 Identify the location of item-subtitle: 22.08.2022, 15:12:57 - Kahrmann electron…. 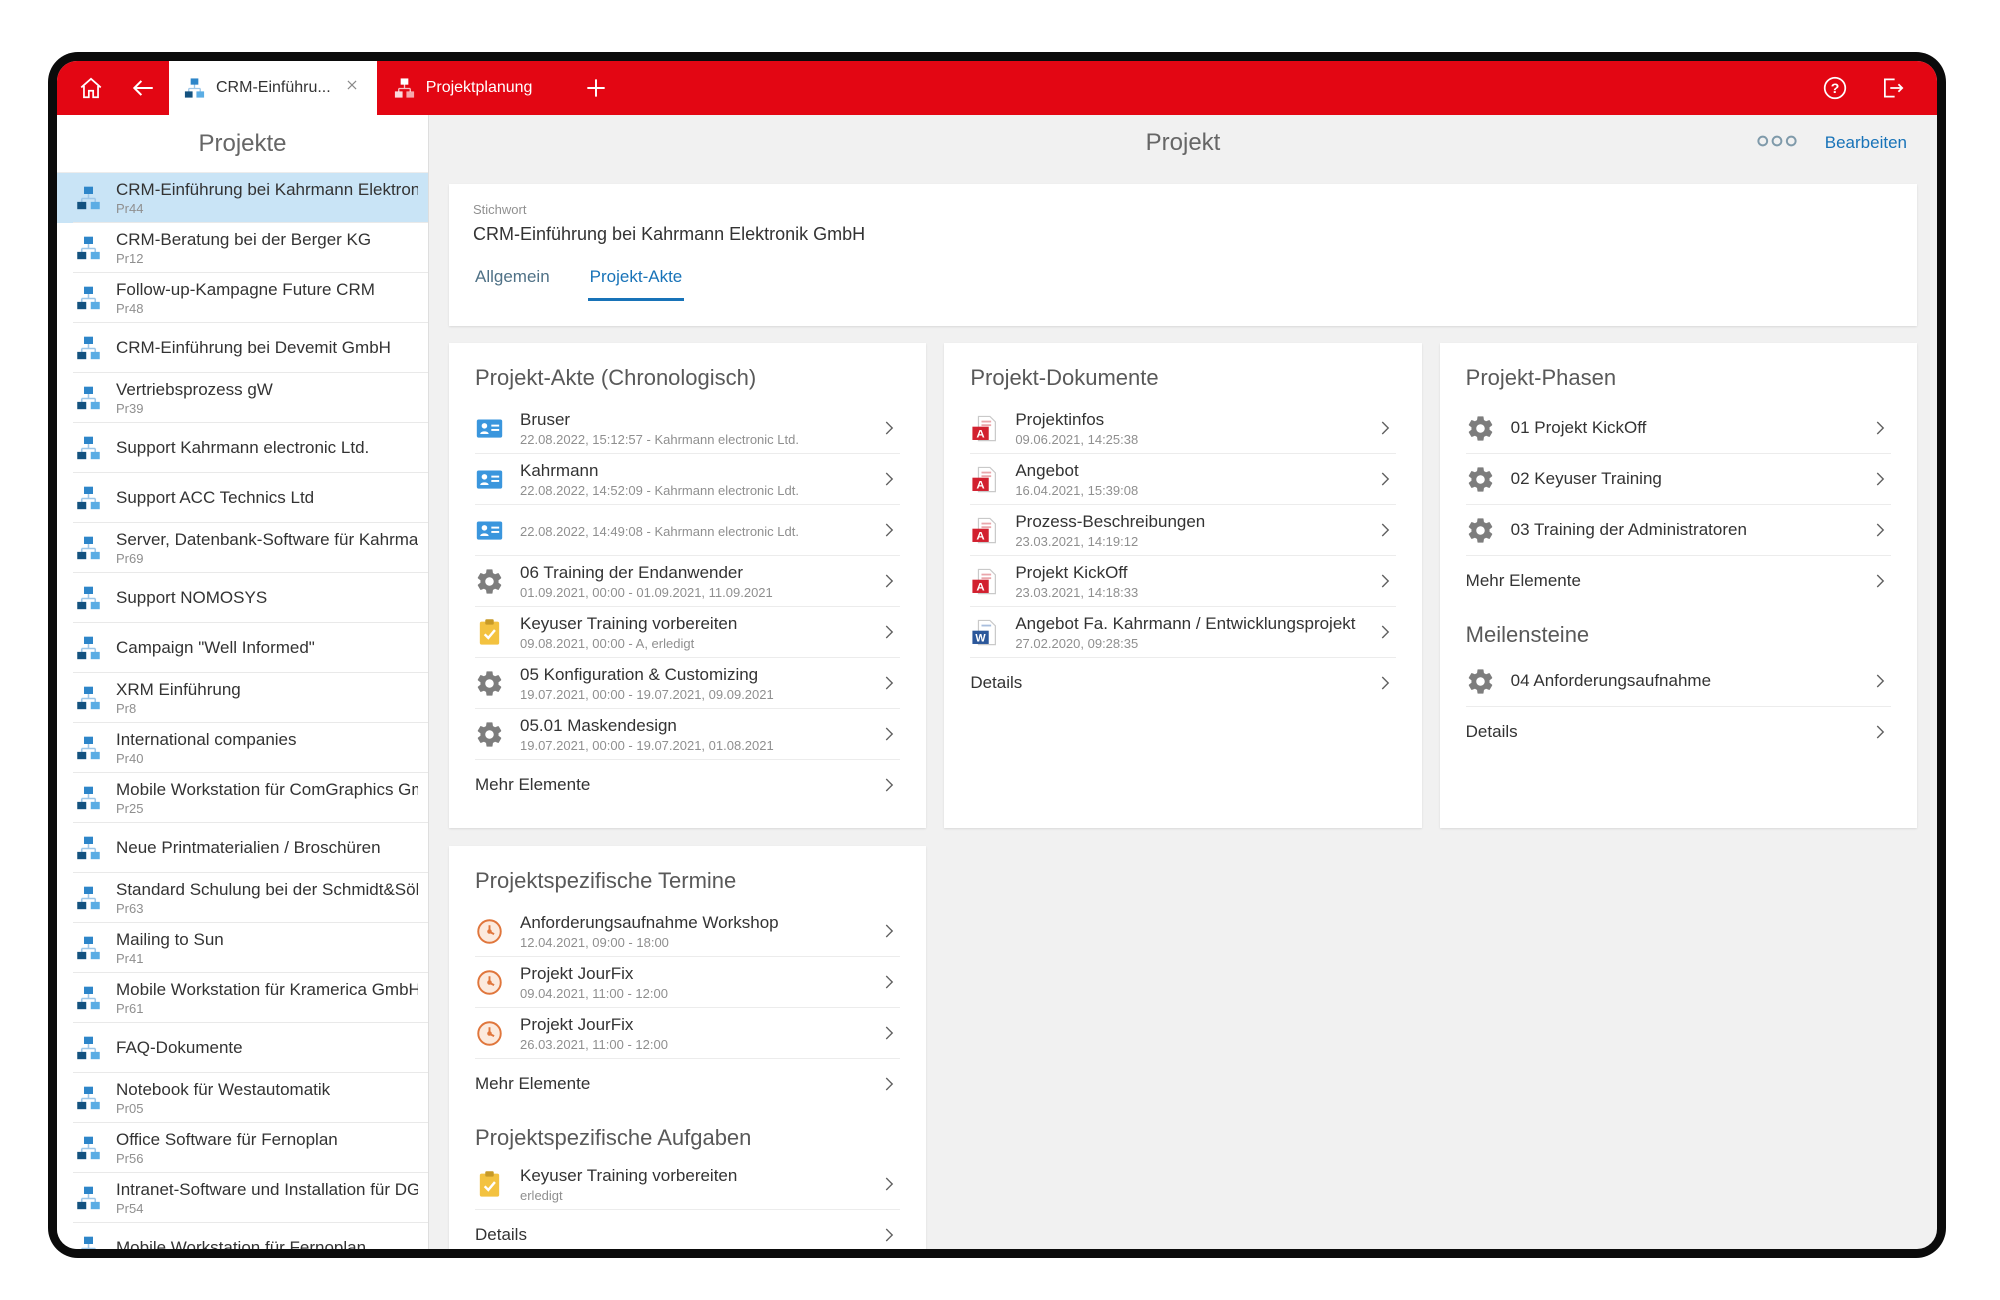
(659, 439).